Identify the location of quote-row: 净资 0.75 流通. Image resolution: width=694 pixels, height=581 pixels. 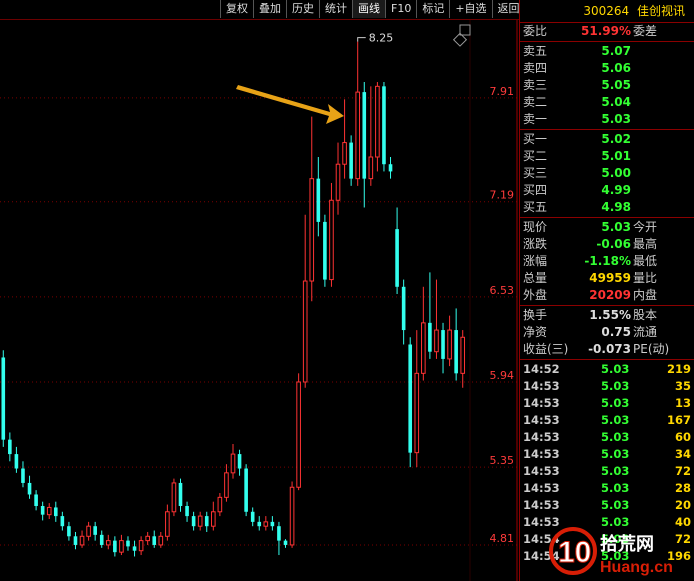
(607, 332).